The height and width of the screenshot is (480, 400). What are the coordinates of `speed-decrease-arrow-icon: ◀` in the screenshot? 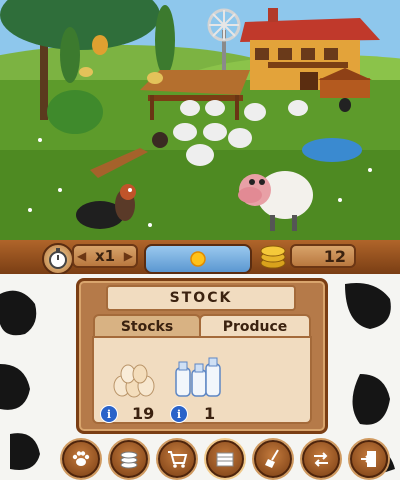 It's located at (81, 256).